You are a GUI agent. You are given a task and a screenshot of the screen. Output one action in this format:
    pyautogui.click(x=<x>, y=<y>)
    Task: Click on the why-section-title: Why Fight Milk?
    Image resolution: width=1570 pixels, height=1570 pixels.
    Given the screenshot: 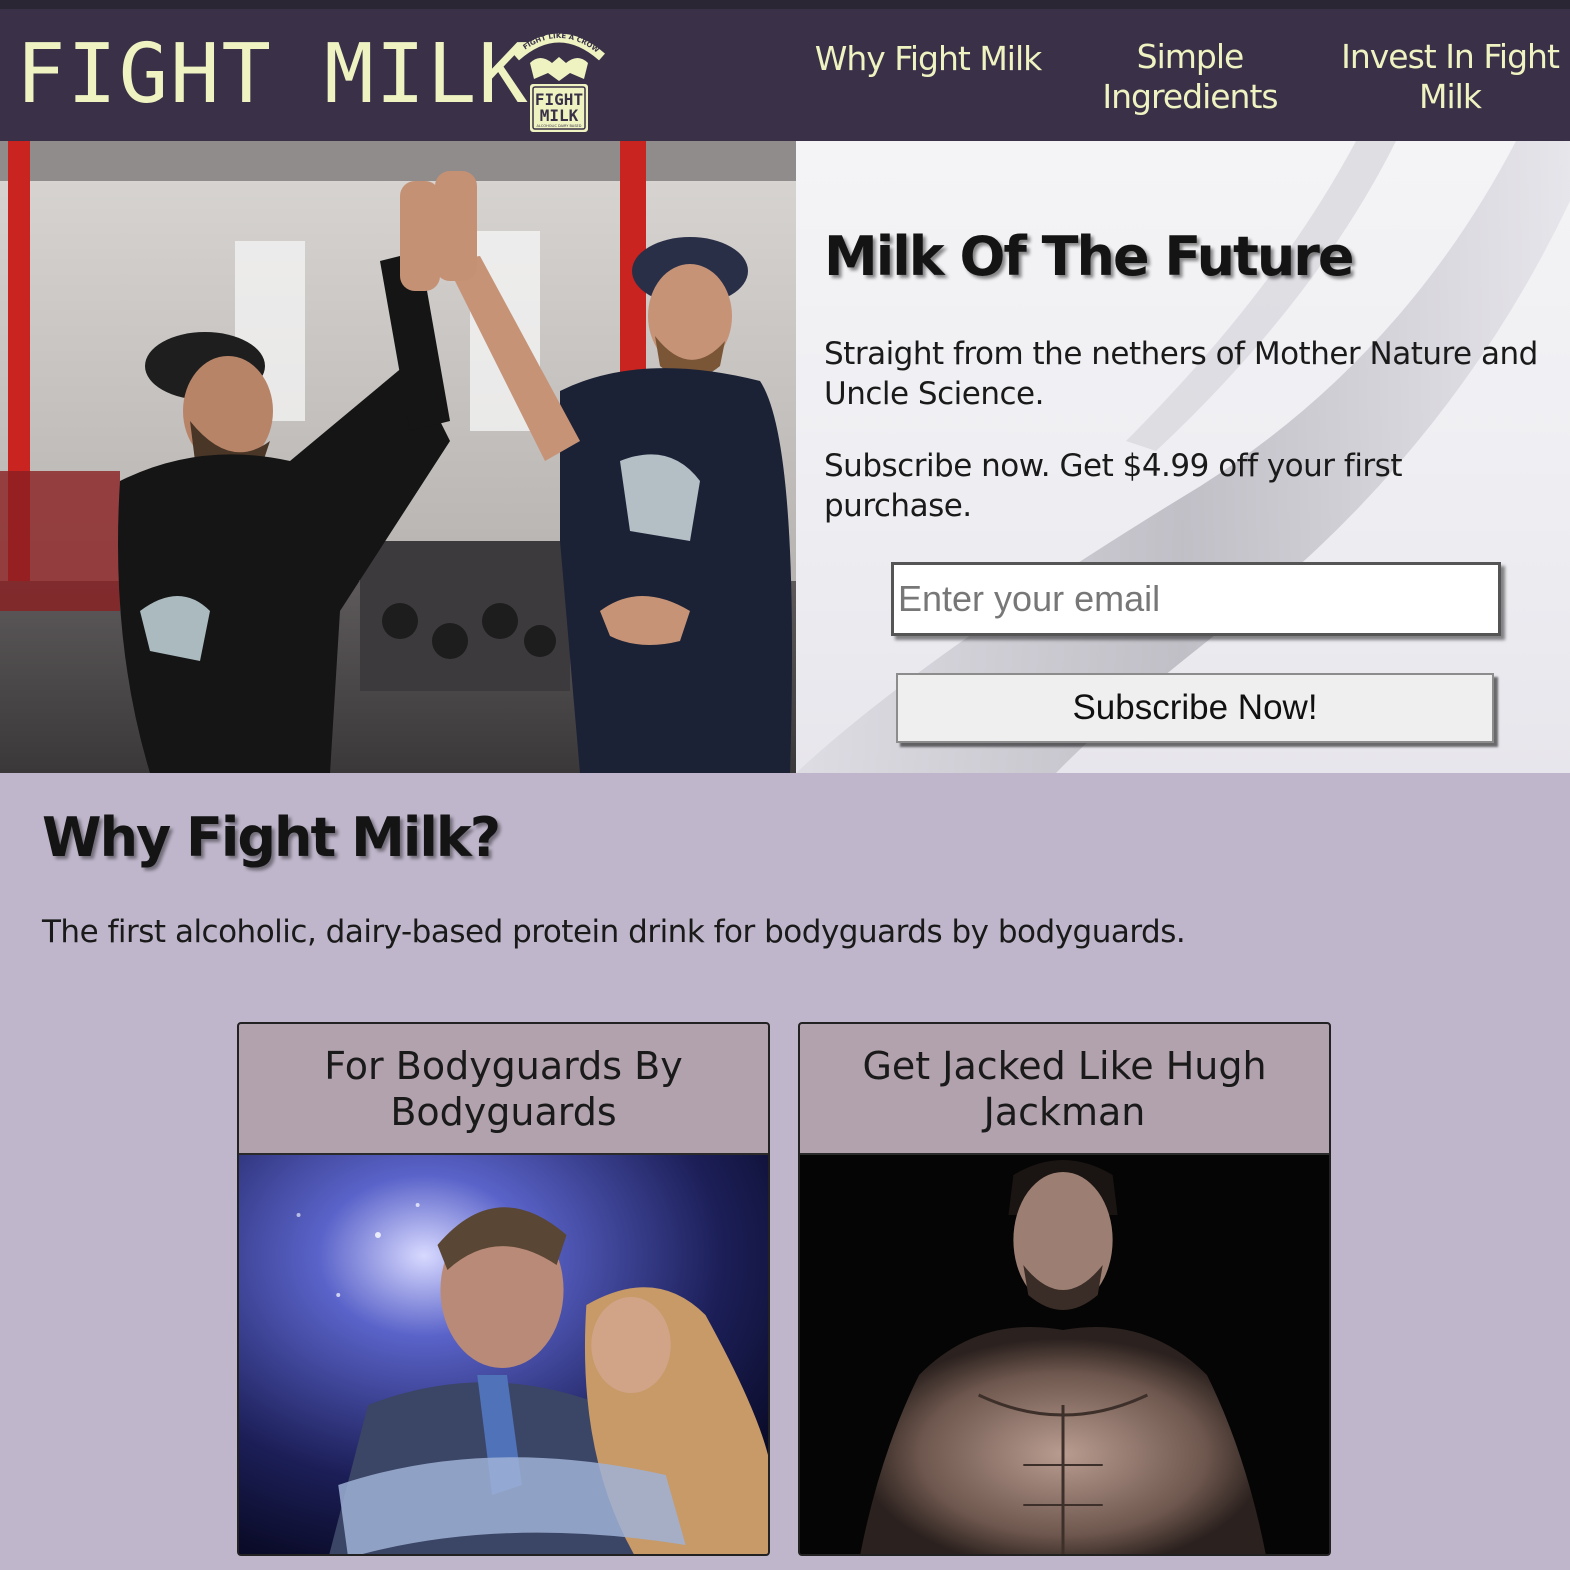 What is the action you would take?
    pyautogui.click(x=271, y=837)
    